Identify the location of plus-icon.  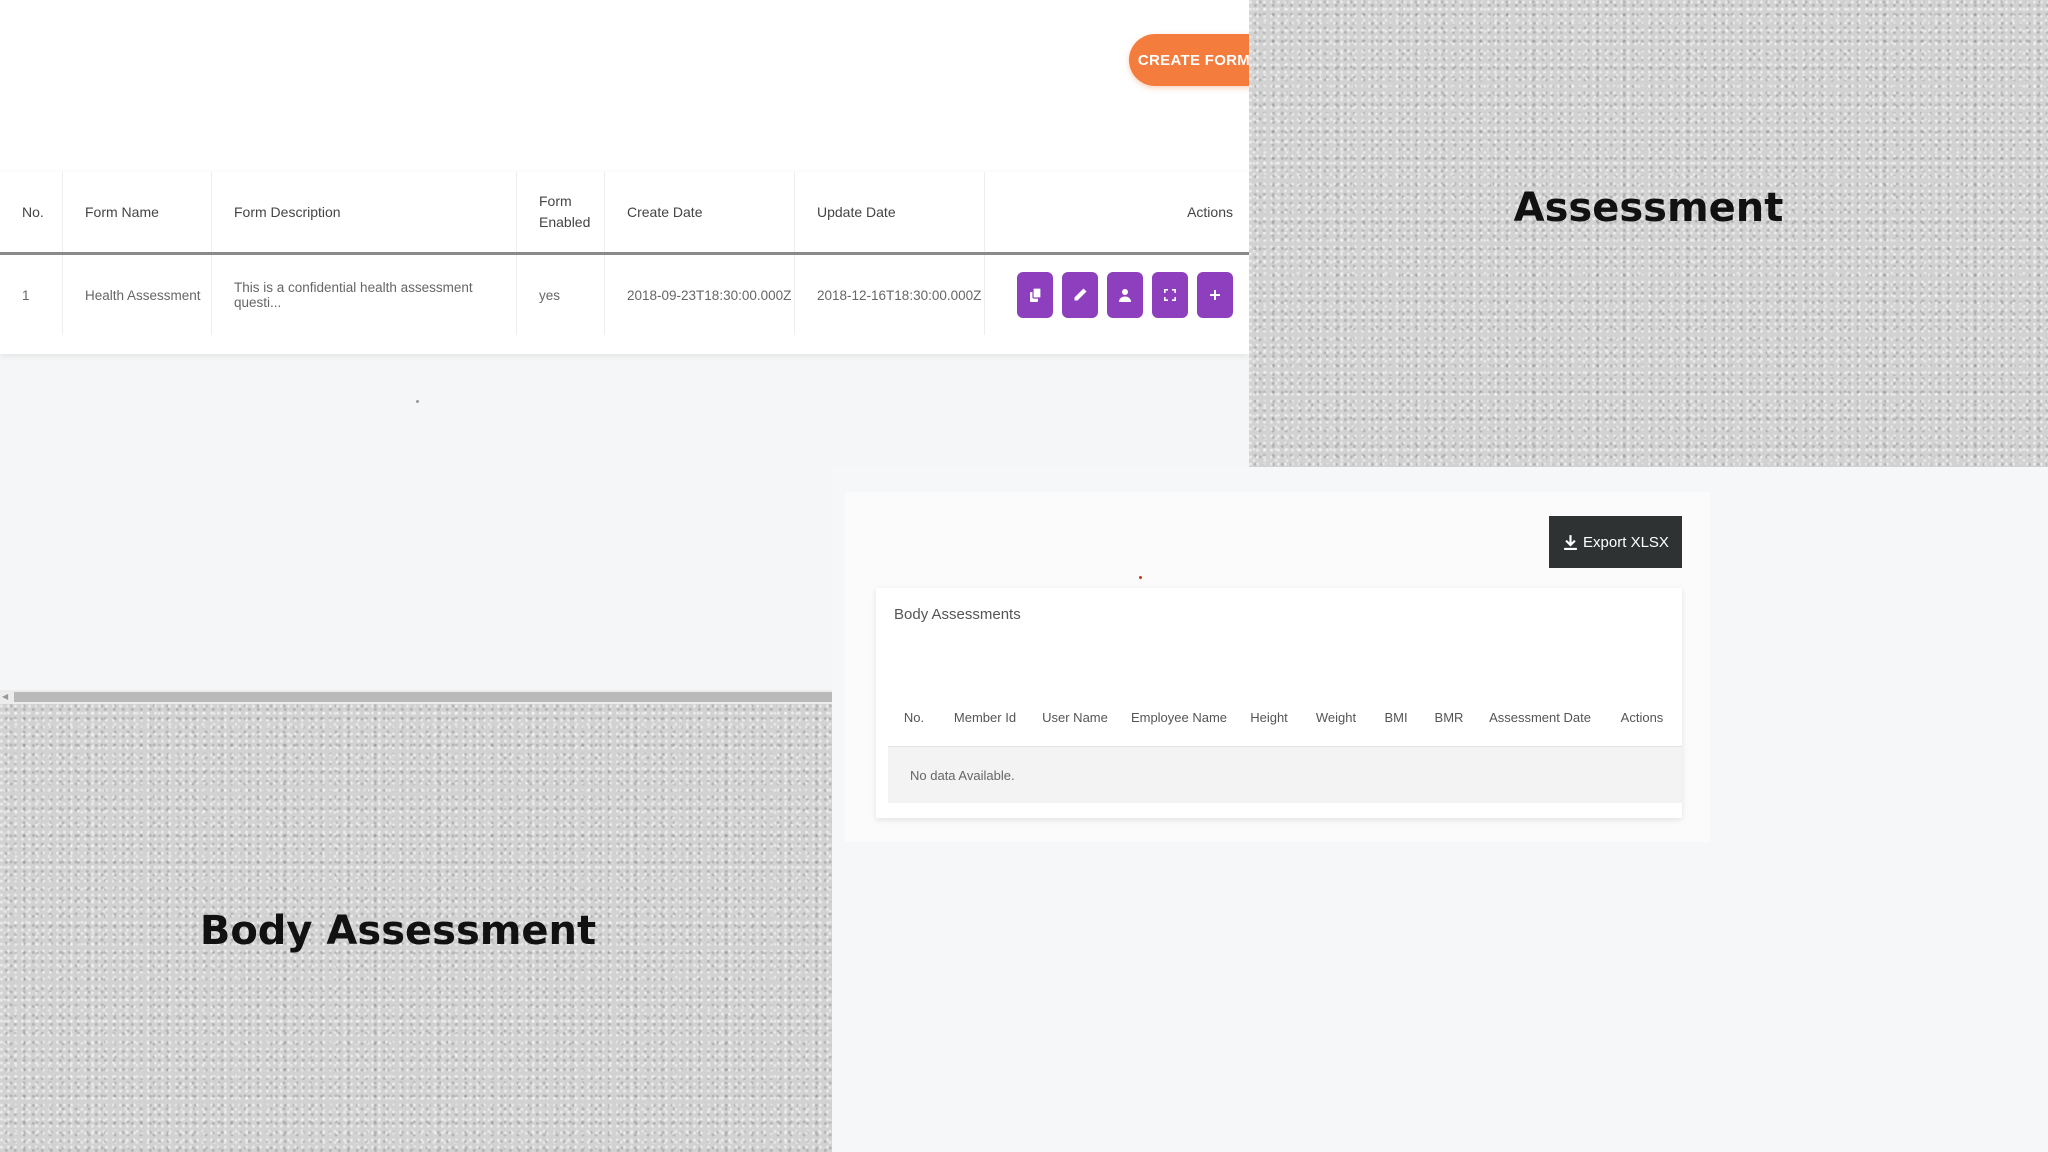
(1215, 295).